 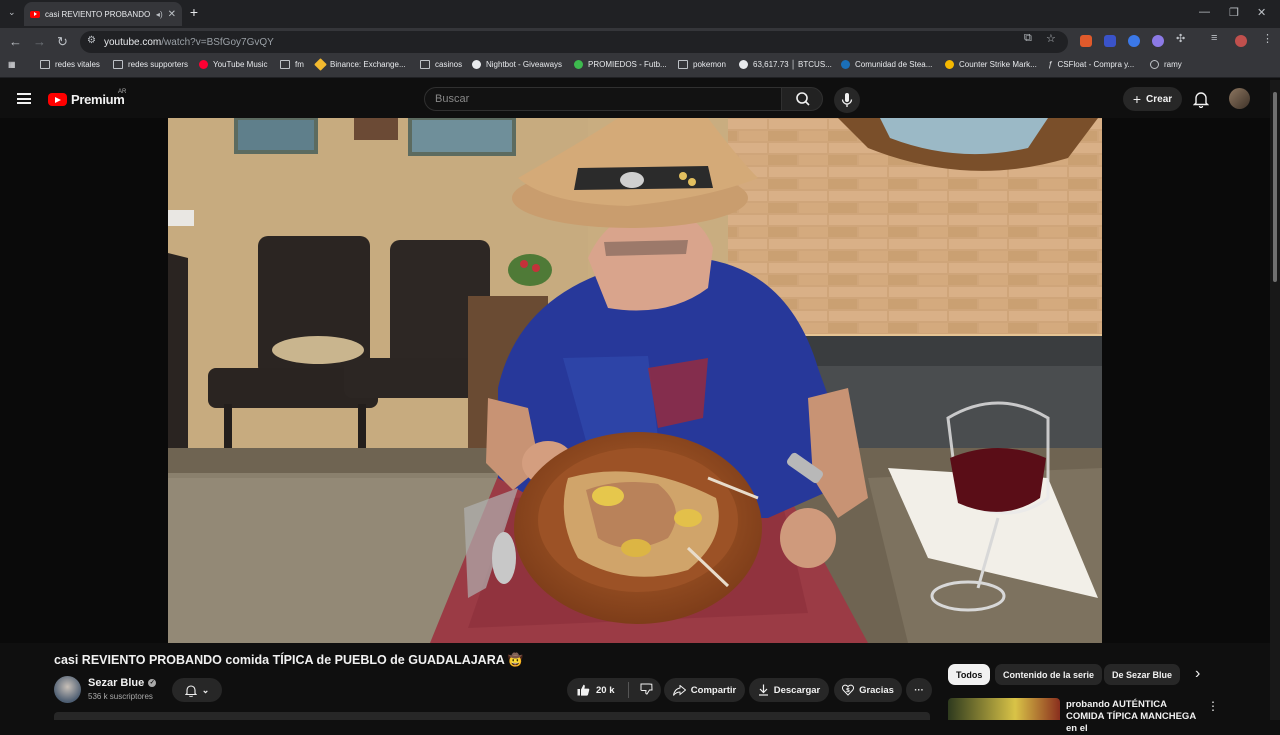 I want to click on like-dislike-group: 20 k, so click(x=614, y=690).